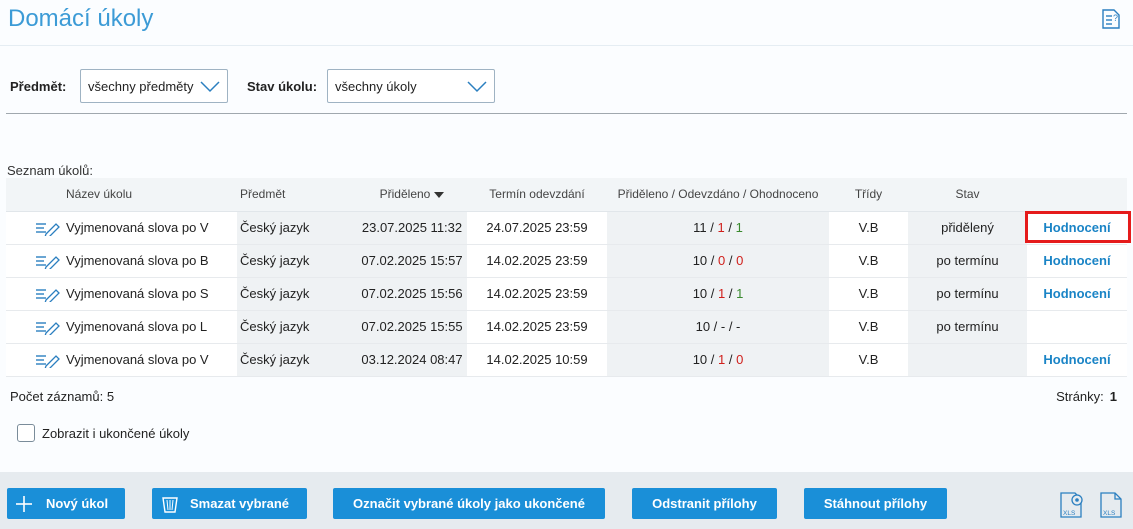  Describe the element at coordinates (26, 433) in the screenshot. I see `show-finished-checkbox` at that location.